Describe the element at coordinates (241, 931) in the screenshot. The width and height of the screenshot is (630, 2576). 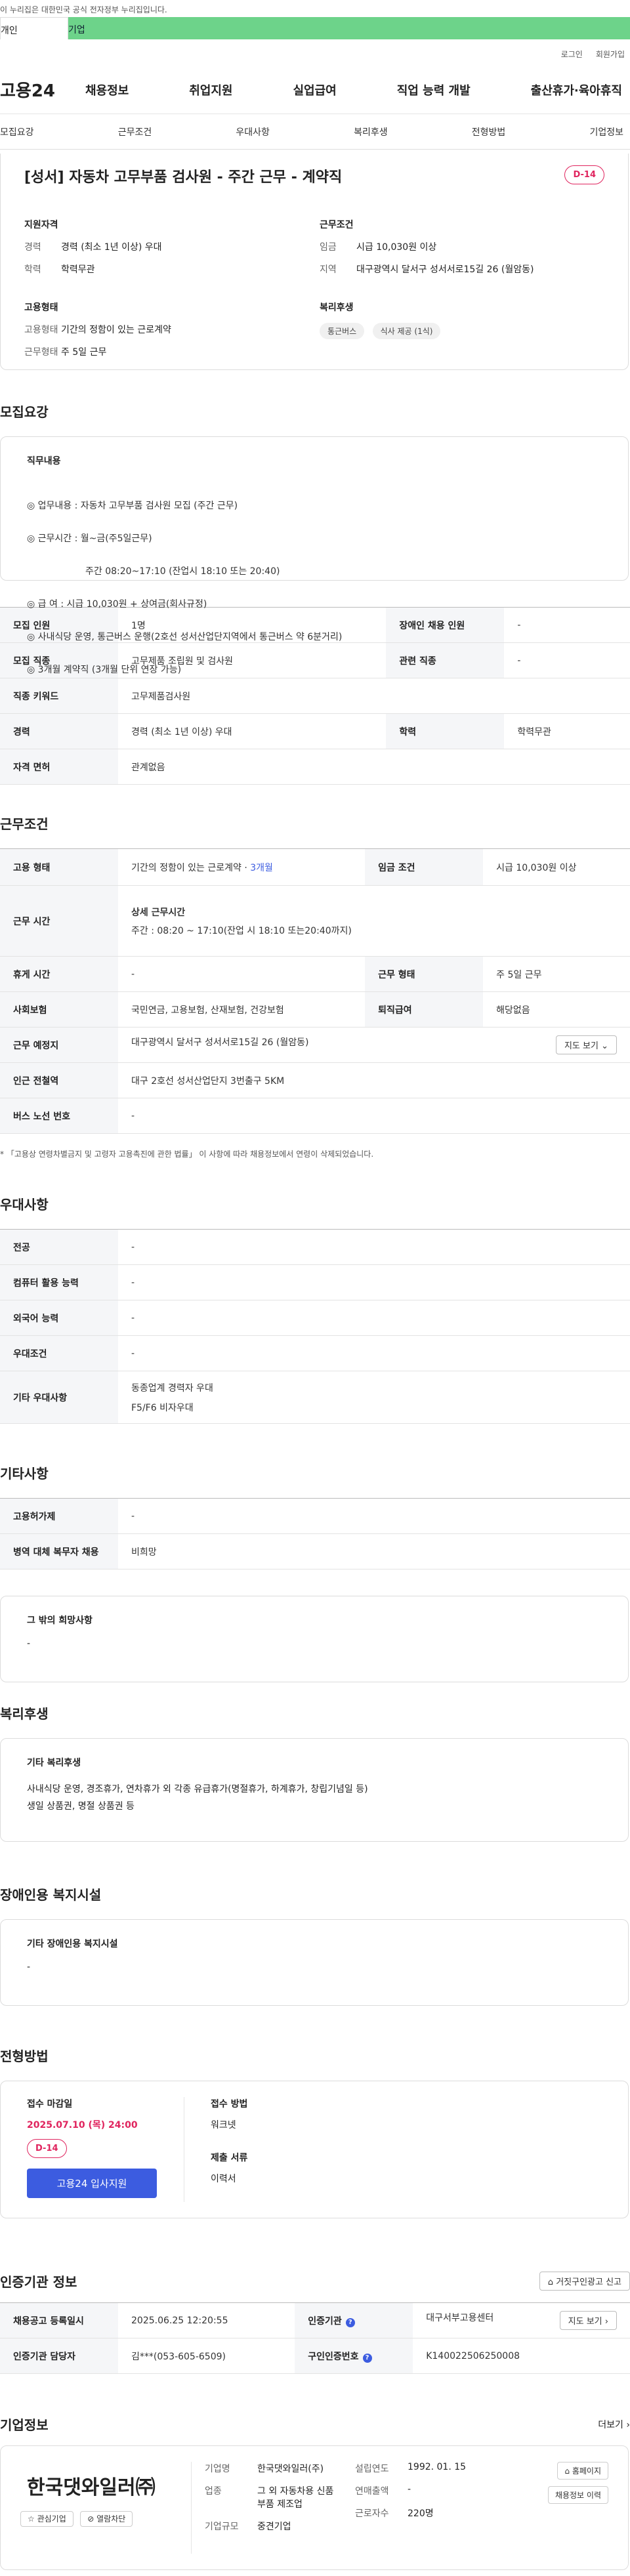
I see `hours-value: 주간 : 08:20 ~ 17:10(잔업 시 18:10 또는20:40까지)` at that location.